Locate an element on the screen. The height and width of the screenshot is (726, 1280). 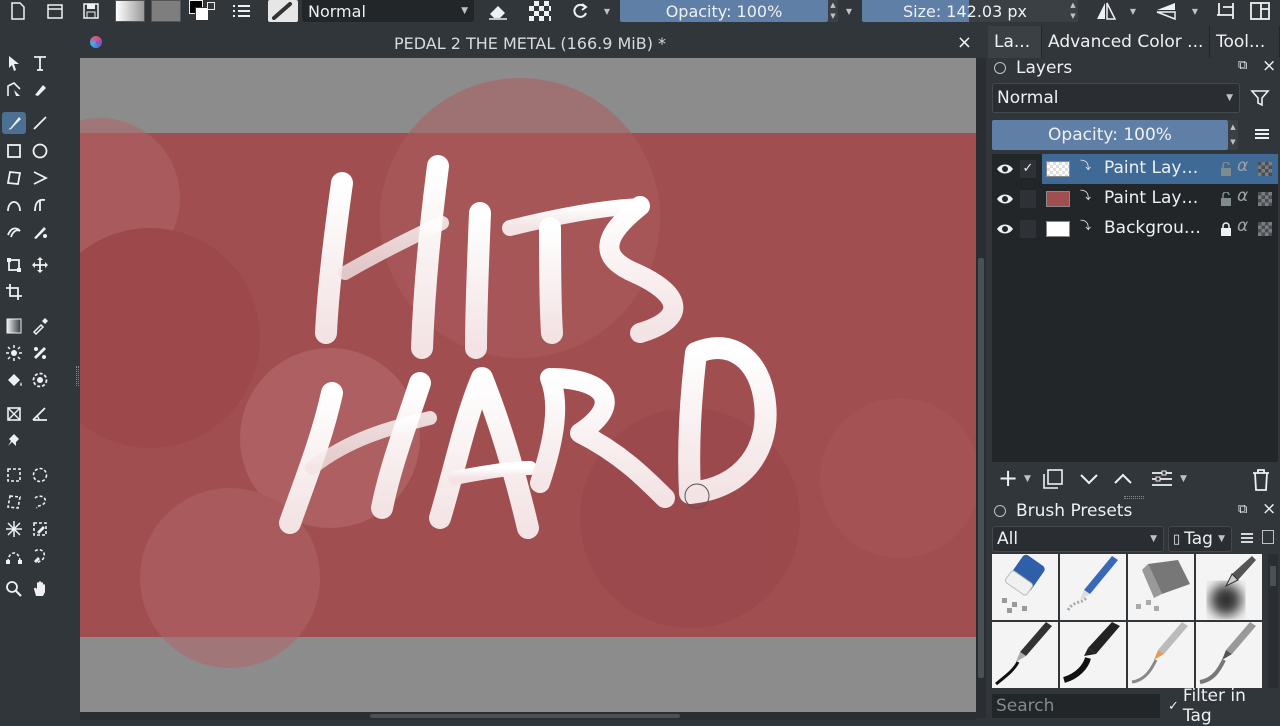
brush-tag-filter-select: All ▼ is located at coordinates (1078, 539).